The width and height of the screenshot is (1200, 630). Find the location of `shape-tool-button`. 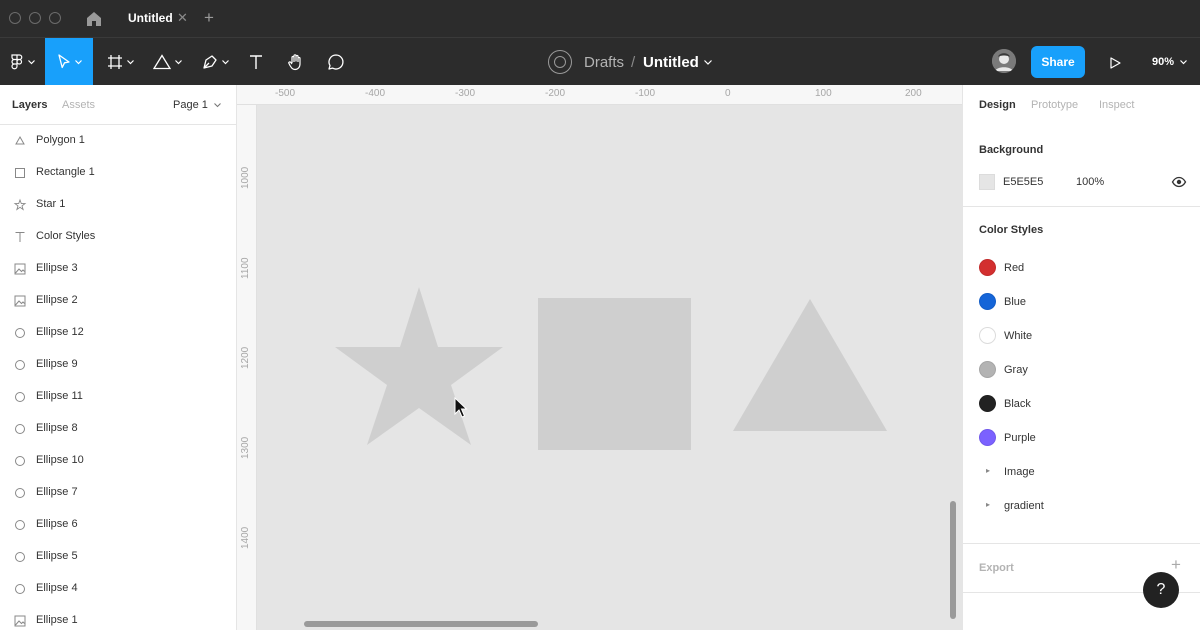

shape-tool-button is located at coordinates (167, 62).